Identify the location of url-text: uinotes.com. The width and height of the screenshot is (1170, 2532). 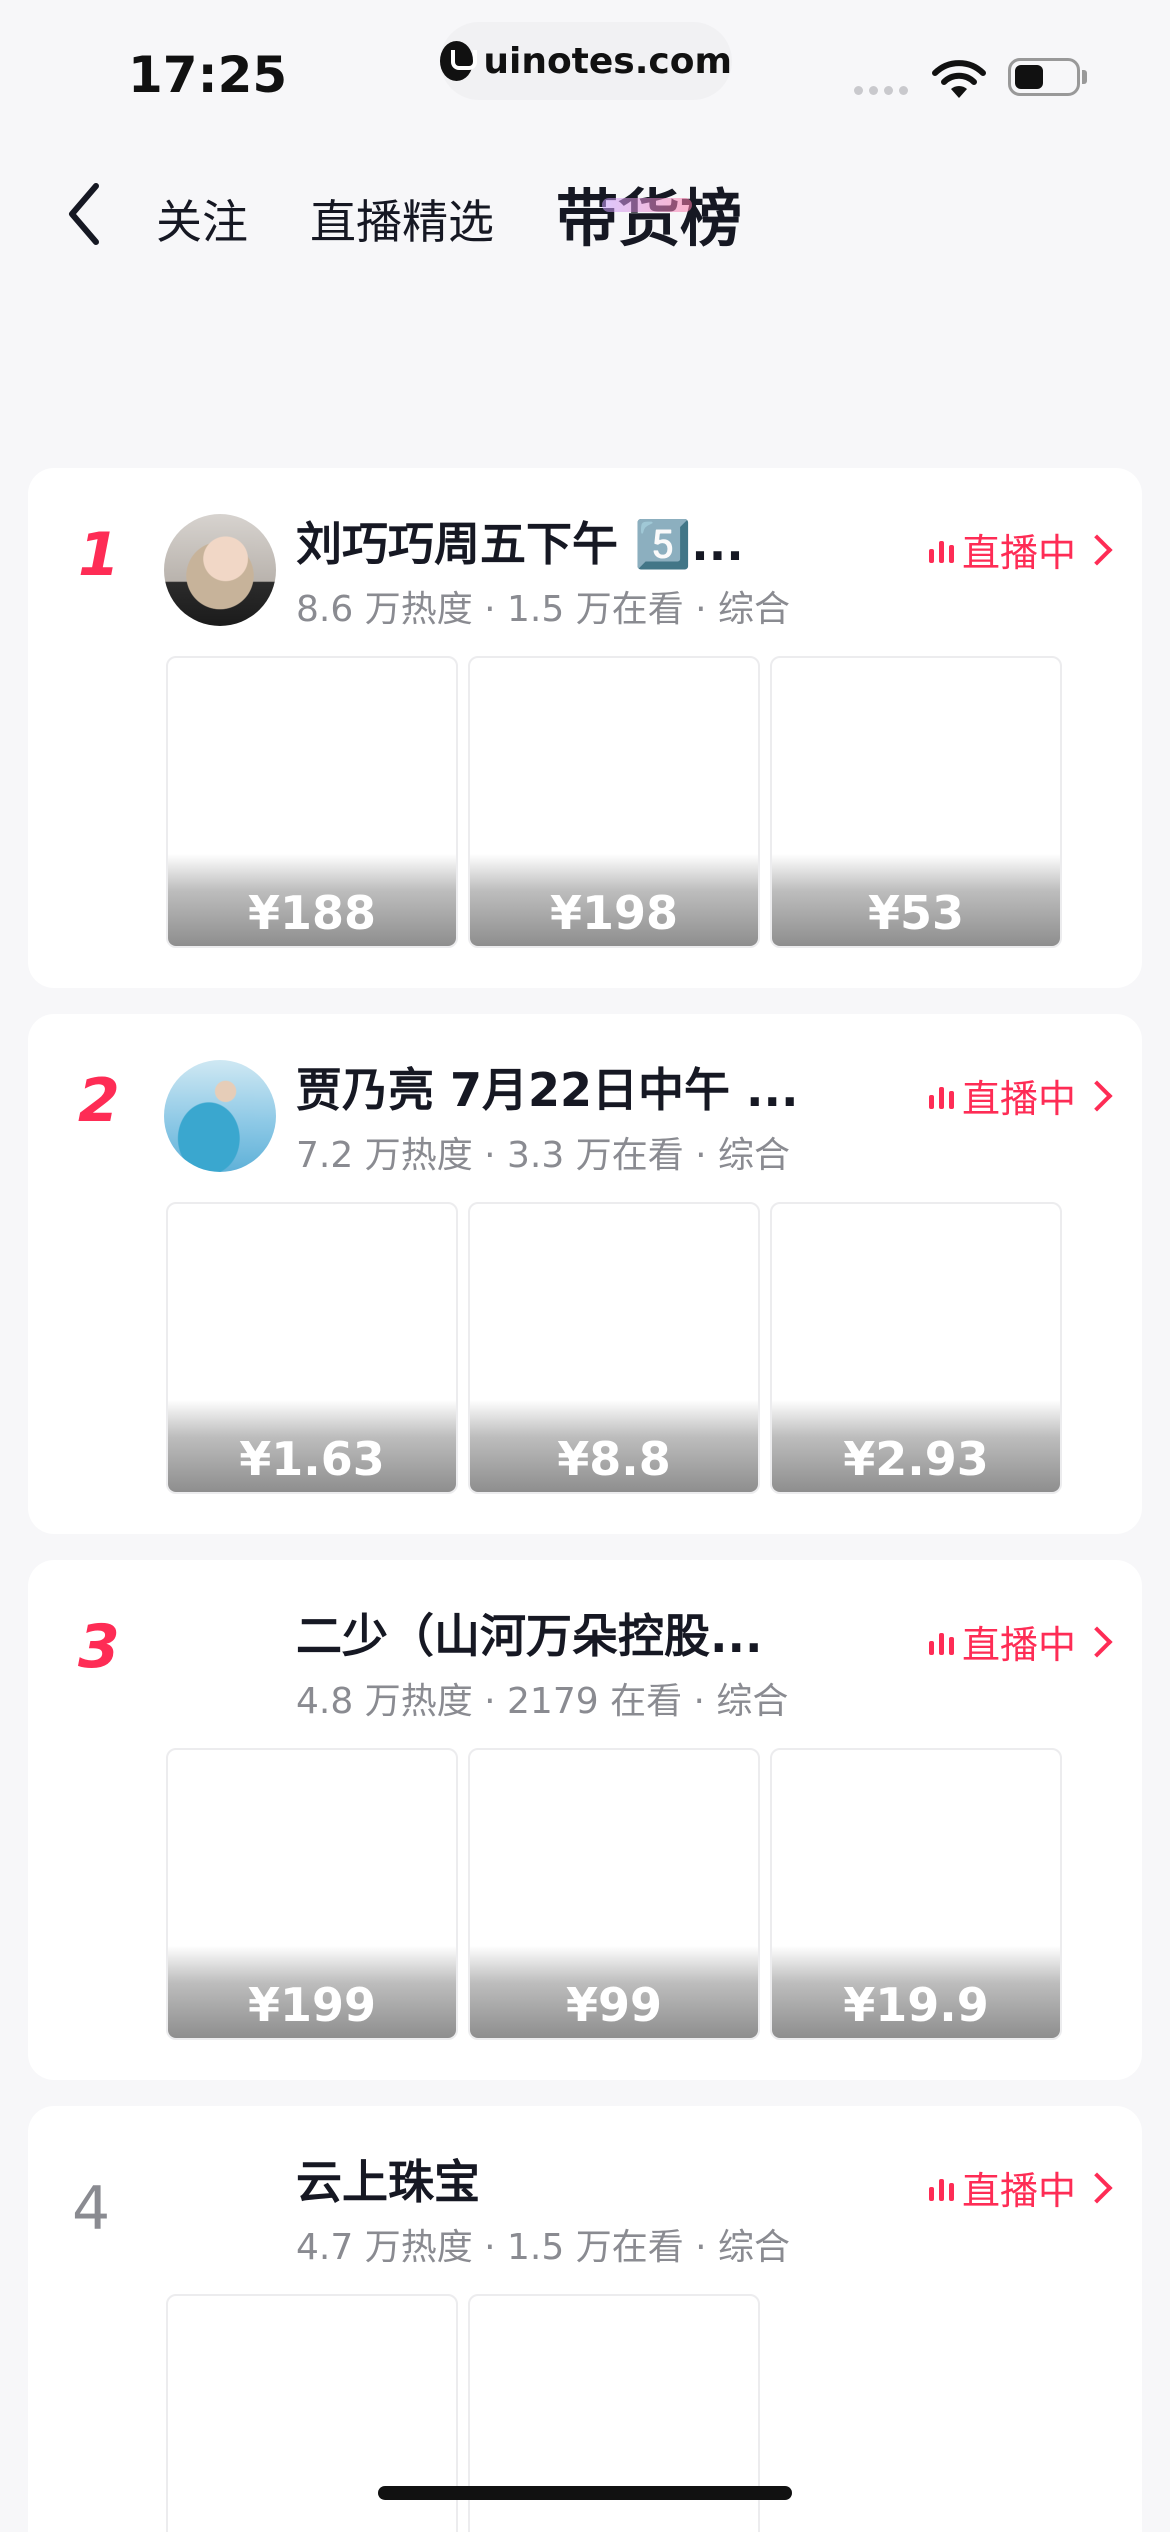
(607, 61).